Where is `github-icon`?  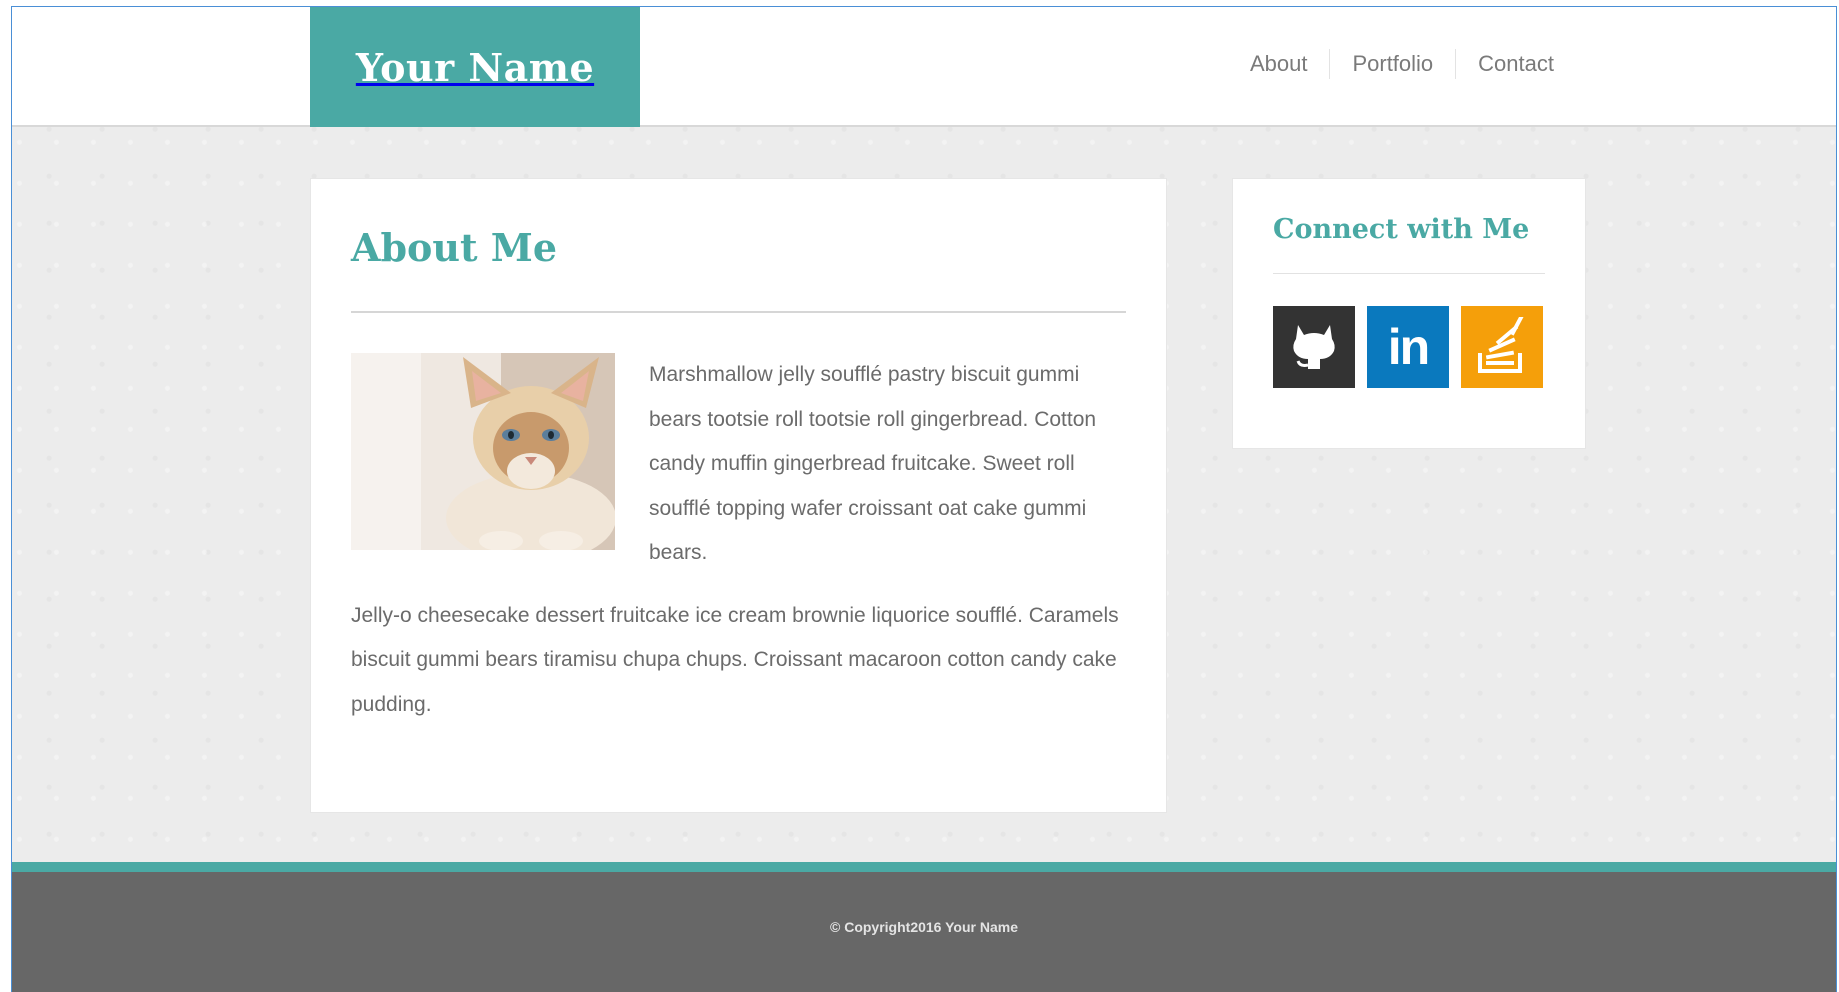 github-icon is located at coordinates (1314, 347).